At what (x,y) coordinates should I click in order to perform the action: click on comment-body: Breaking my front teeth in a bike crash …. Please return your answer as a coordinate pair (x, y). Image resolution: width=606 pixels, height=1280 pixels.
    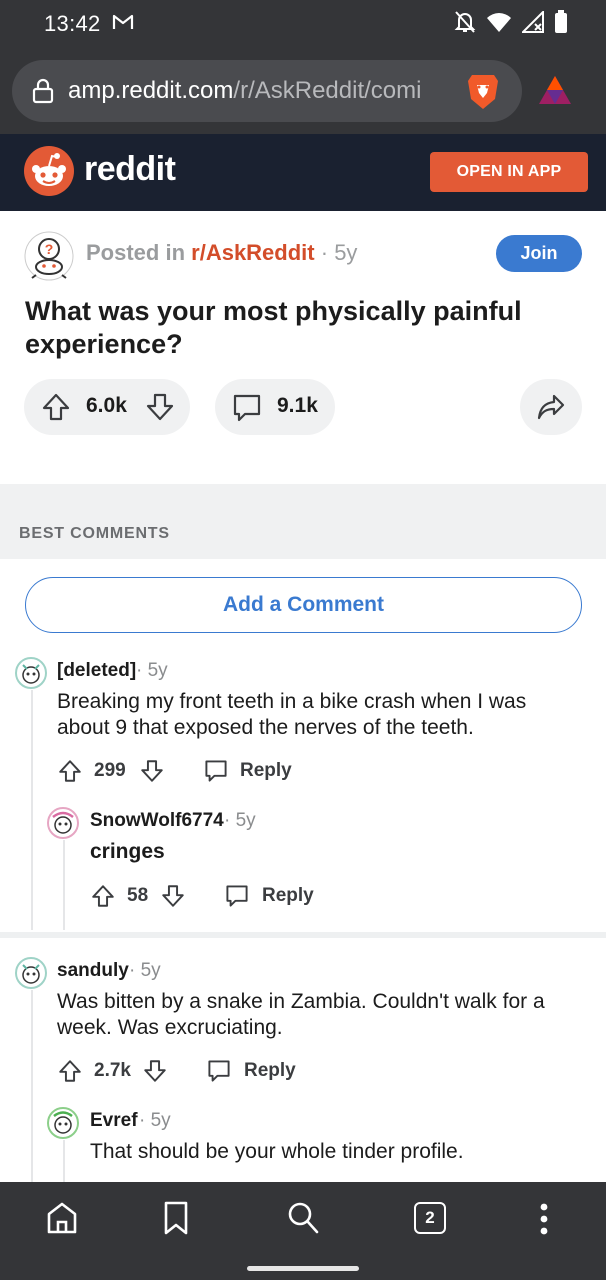
    Looking at the image, I should click on (292, 714).